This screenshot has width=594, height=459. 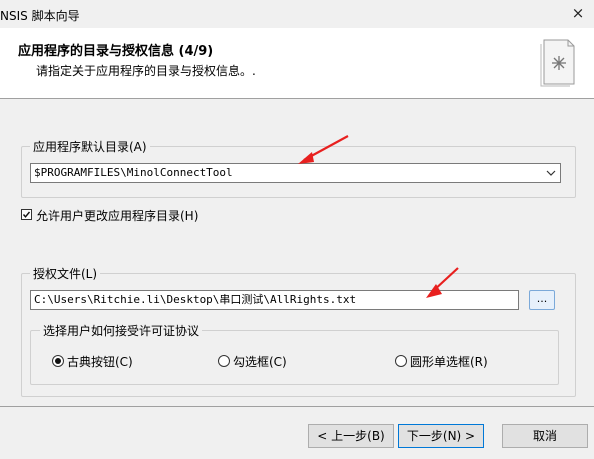 I want to click on radio-checkbox, so click(x=224, y=361).